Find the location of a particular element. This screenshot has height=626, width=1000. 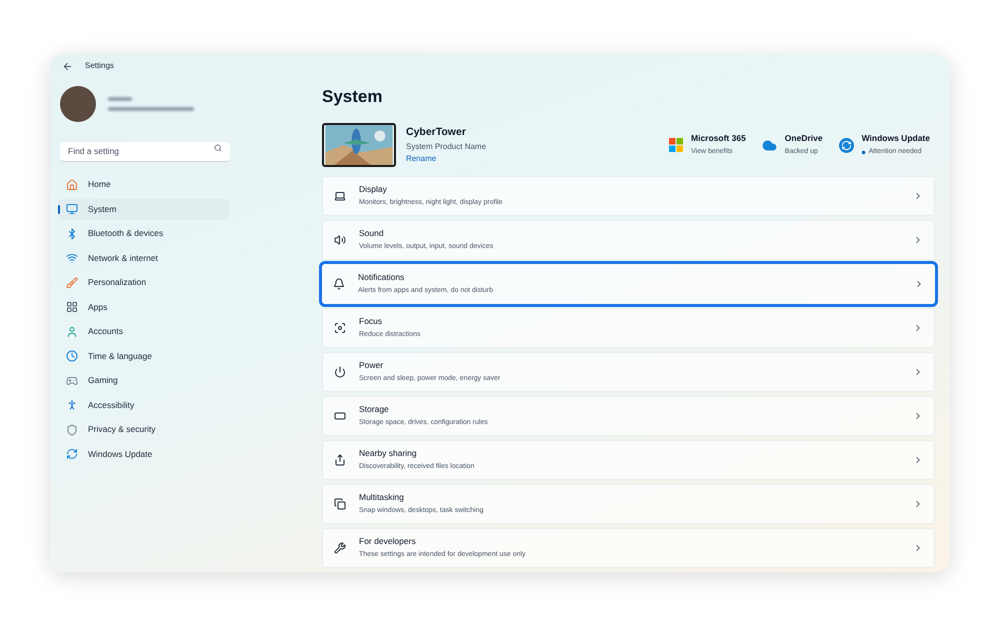

nav-item: System is located at coordinates (143, 209).